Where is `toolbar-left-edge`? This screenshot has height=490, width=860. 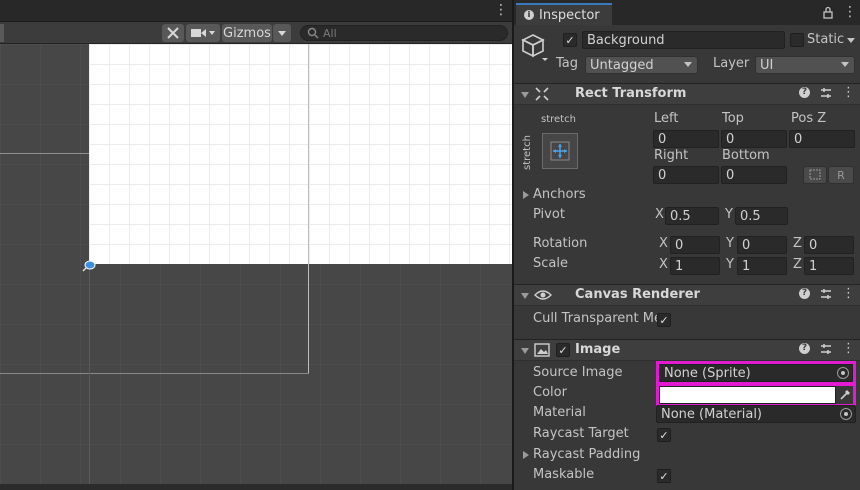 toolbar-left-edge is located at coordinates (2, 33).